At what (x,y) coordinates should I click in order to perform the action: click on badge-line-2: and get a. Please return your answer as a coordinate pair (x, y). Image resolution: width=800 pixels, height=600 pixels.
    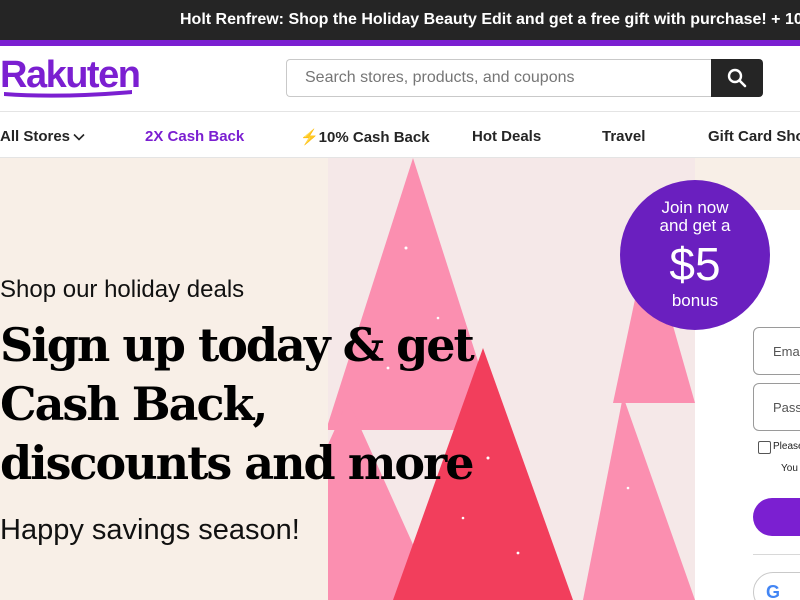
    Looking at the image, I should click on (695, 225).